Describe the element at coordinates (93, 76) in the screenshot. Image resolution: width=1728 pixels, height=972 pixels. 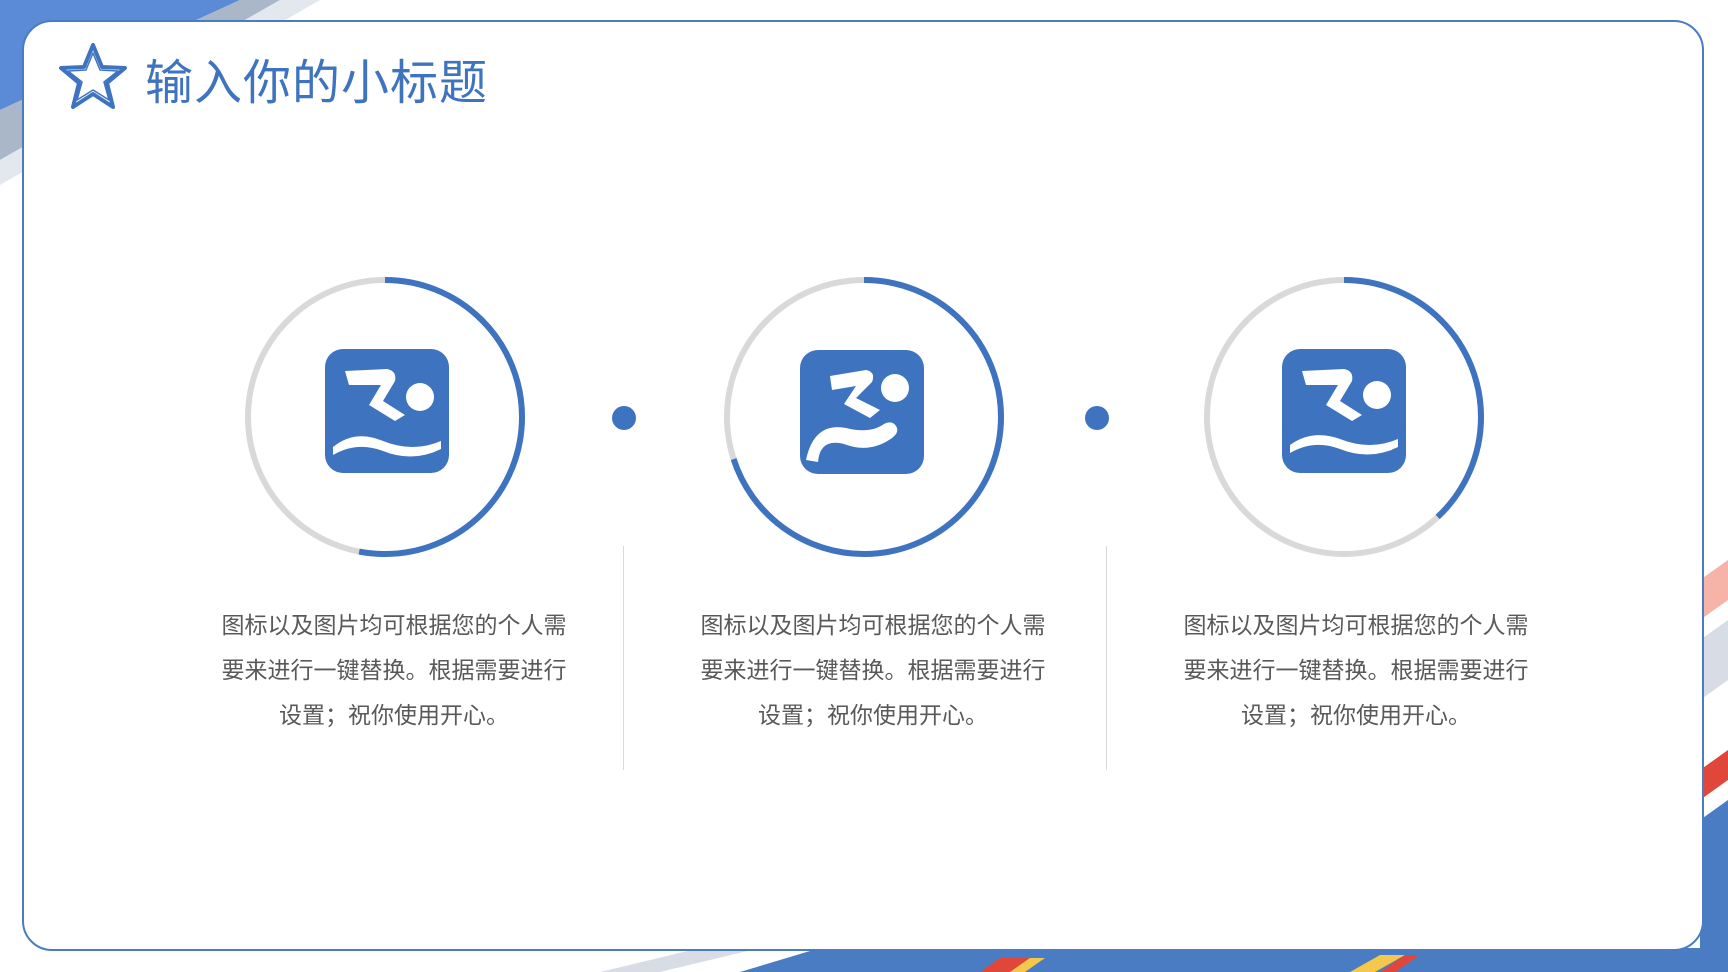
I see `star-icon` at that location.